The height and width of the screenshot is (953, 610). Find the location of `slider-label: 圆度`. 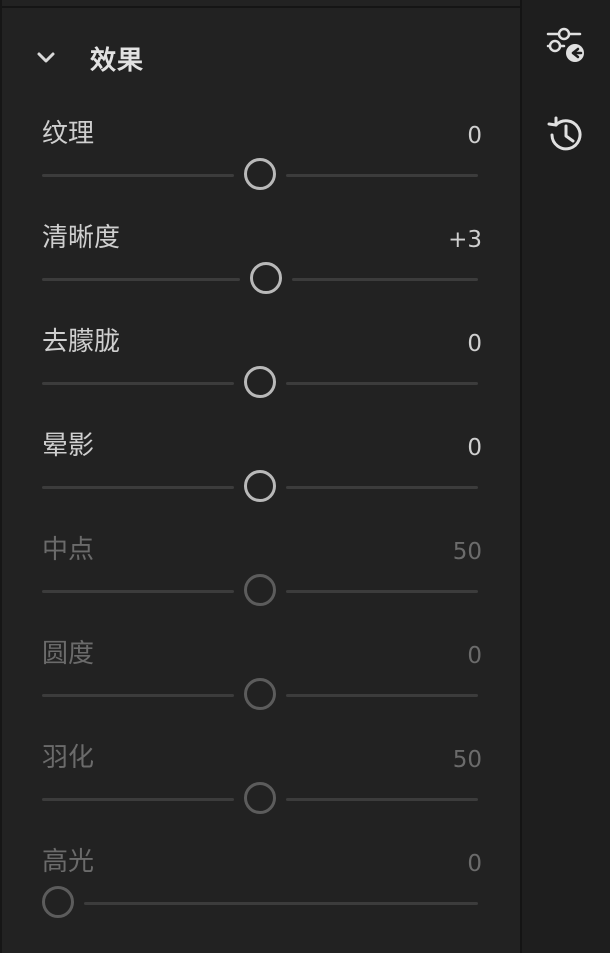

slider-label: 圆度 is located at coordinates (68, 654).